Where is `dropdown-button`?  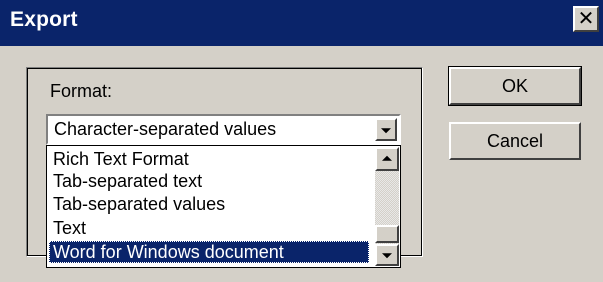 dropdown-button is located at coordinates (386, 129).